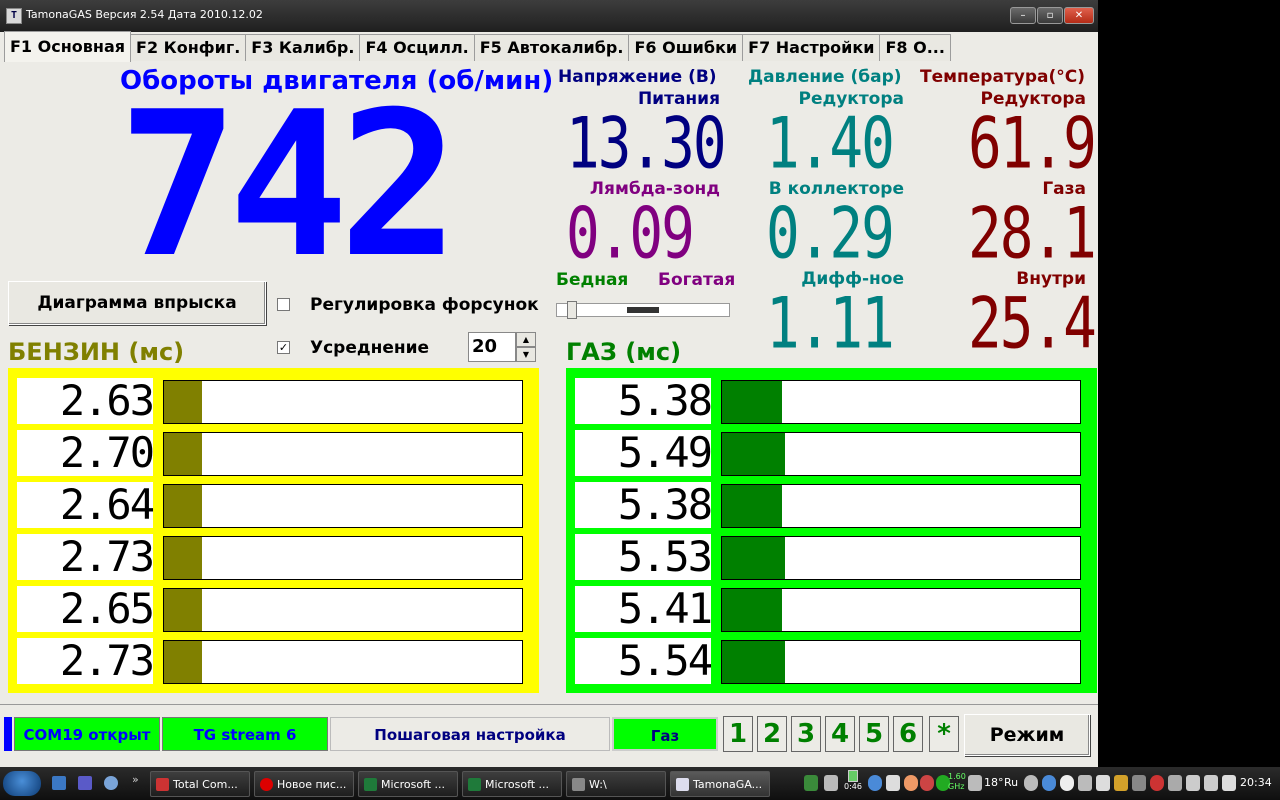 Image resolution: width=1280 pixels, height=800 pixels. I want to click on all-cylinders-button: *, so click(944, 734).